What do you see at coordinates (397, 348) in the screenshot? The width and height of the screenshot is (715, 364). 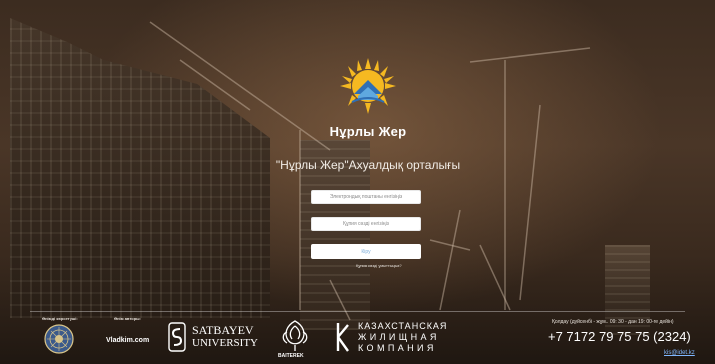 I see `kzh-line3: КОМПАНИЯ` at bounding box center [397, 348].